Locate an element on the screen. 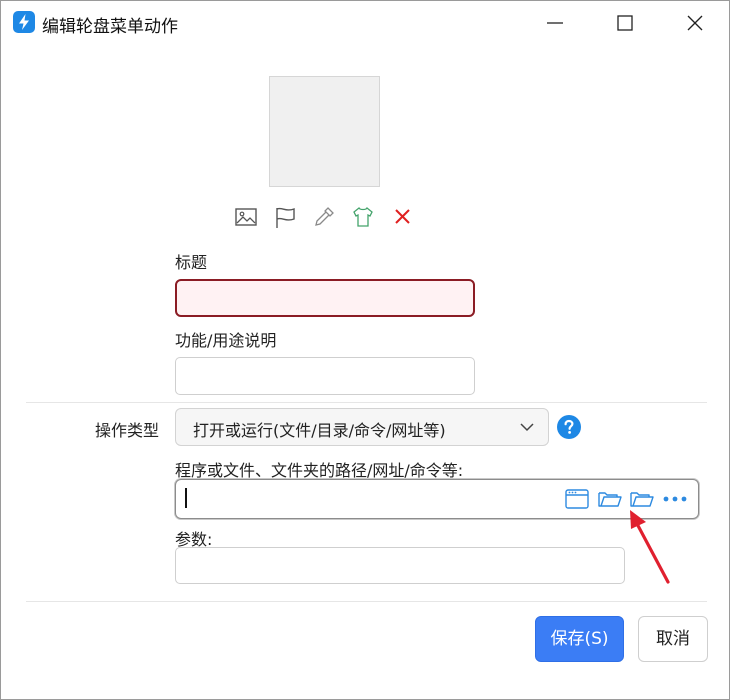 Image resolution: width=730 pixels, height=700 pixels. action-type-select: 打开或运行(文件/目录/命令/网址等) is located at coordinates (362, 427).